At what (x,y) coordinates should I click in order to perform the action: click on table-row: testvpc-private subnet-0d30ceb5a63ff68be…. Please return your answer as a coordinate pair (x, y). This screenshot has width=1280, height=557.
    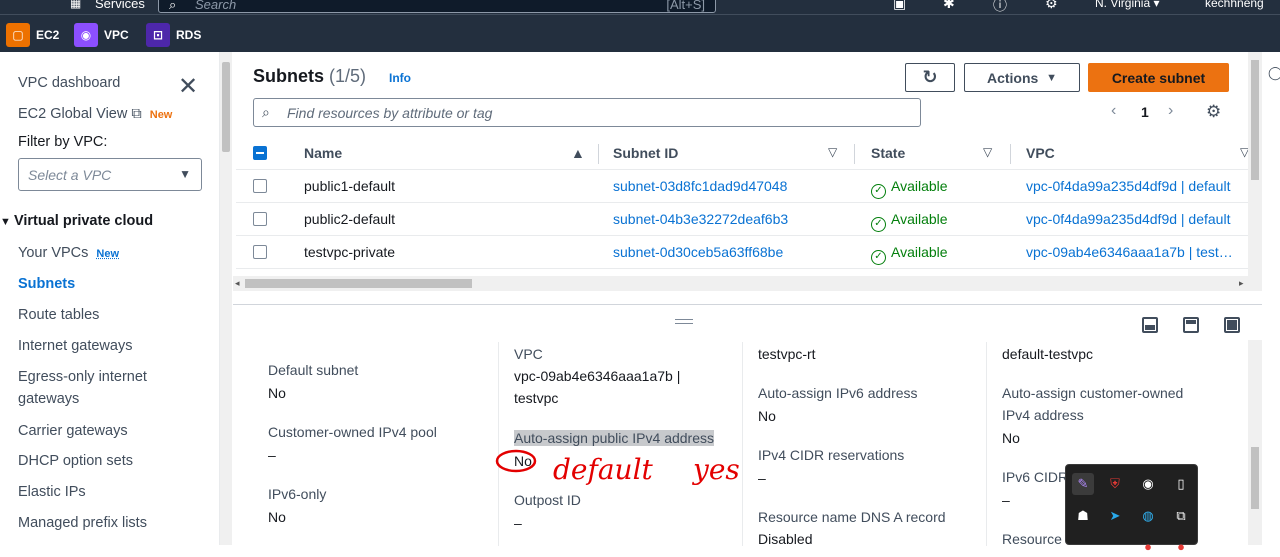
    Looking at the image, I should click on (742, 252).